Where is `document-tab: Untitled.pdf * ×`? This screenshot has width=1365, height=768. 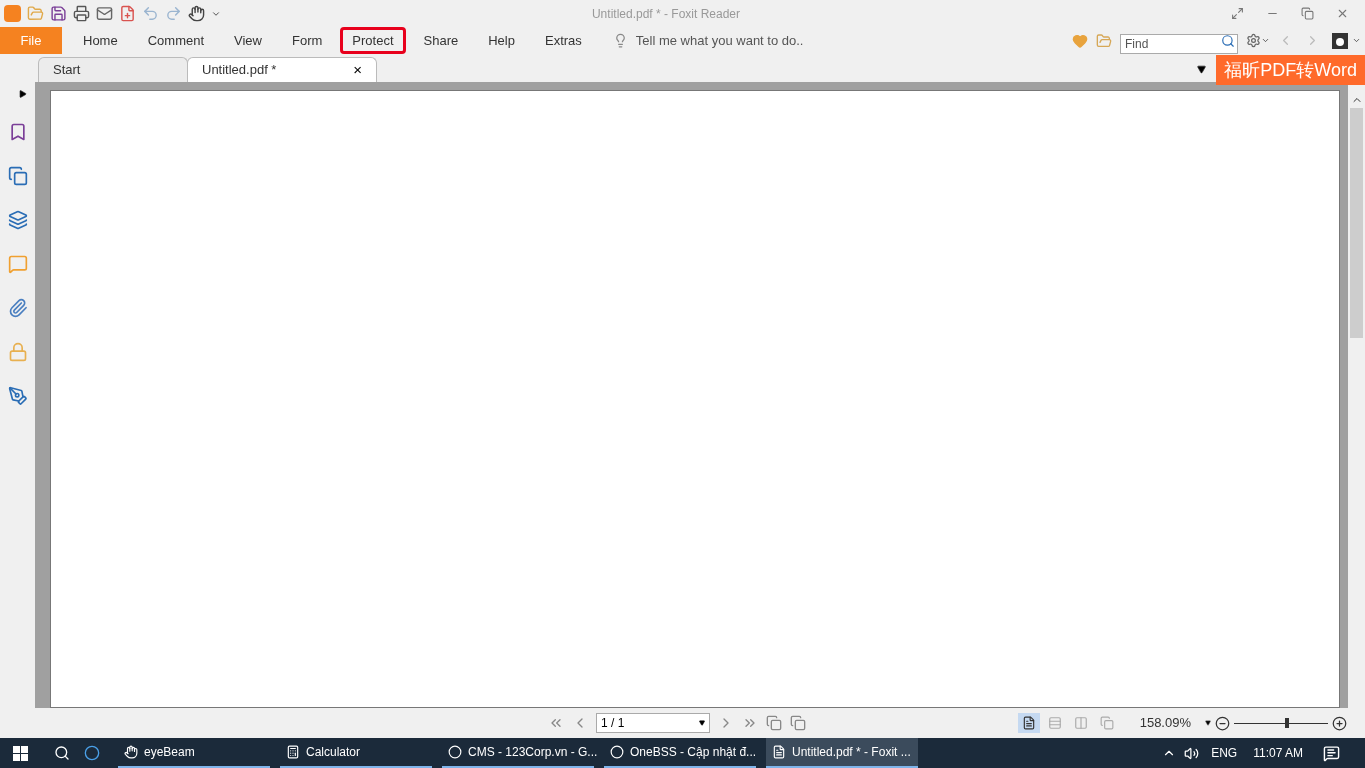
document-tab: Untitled.pdf * × is located at coordinates (282, 69).